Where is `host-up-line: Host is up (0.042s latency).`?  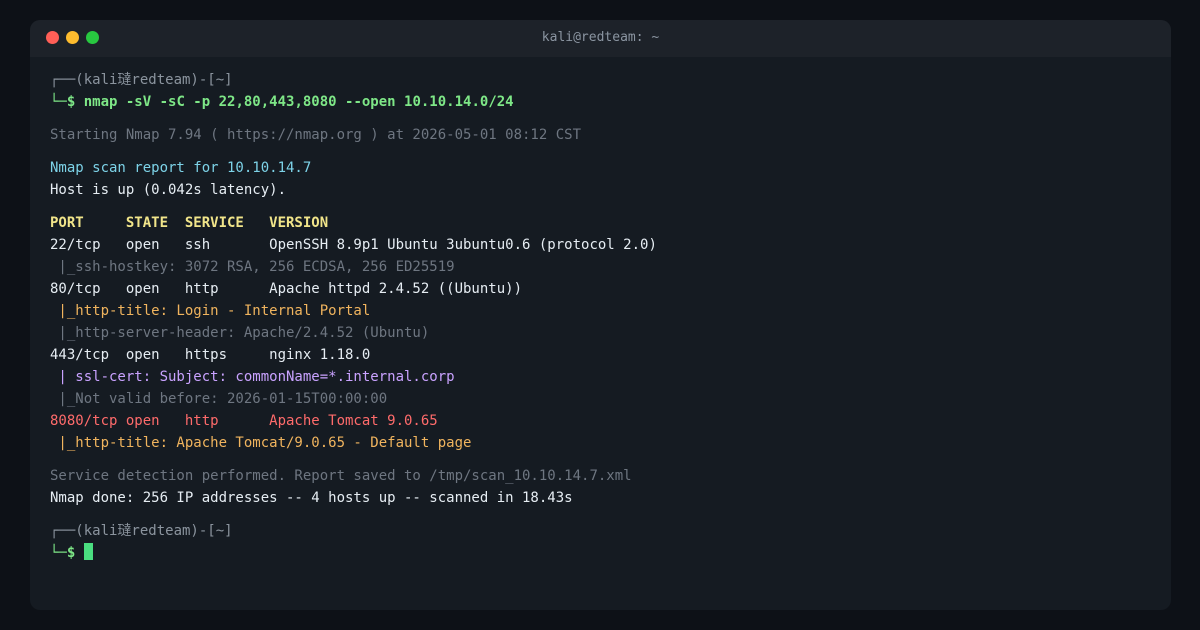
host-up-line: Host is up (0.042s latency). is located at coordinates (168, 190).